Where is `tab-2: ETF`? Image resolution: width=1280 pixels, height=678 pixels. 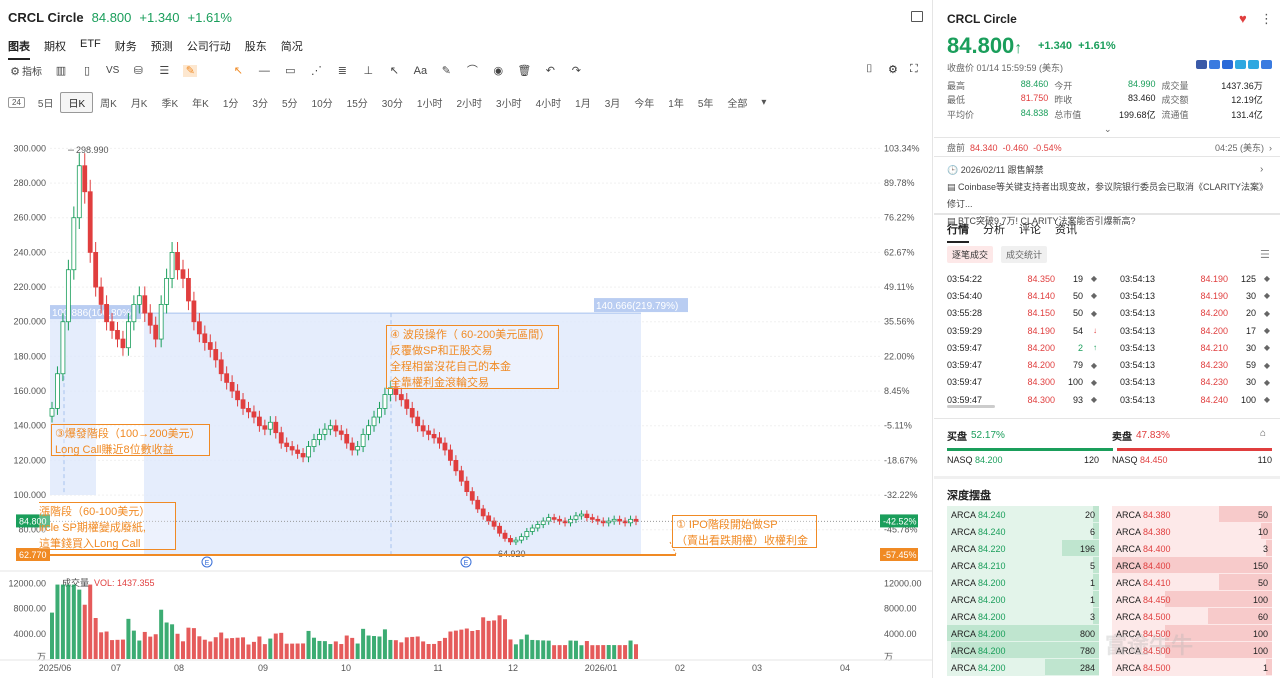
tab-2: ETF is located at coordinates (90, 49).